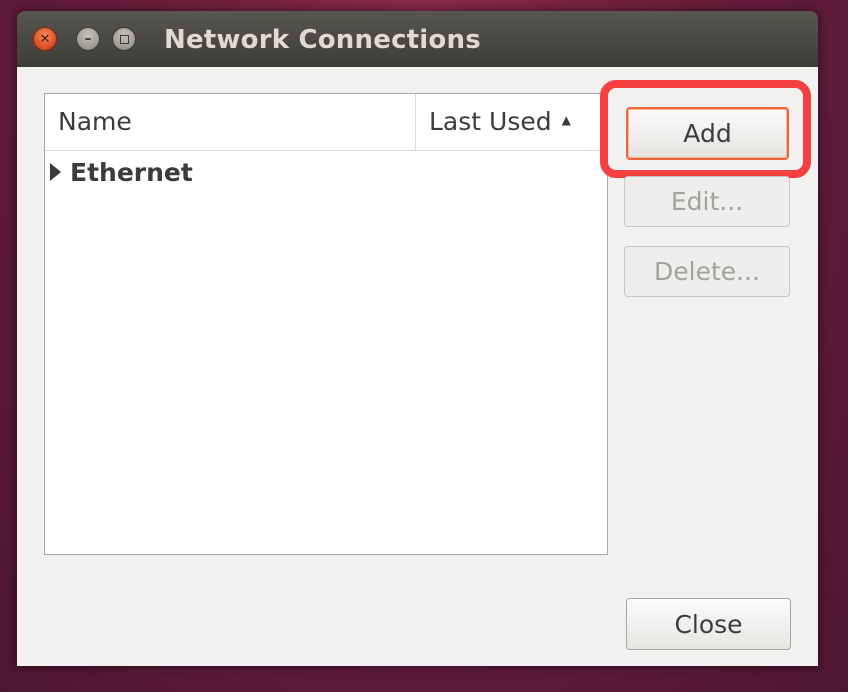 The width and height of the screenshot is (848, 692). I want to click on maximize-icon, so click(124, 39).